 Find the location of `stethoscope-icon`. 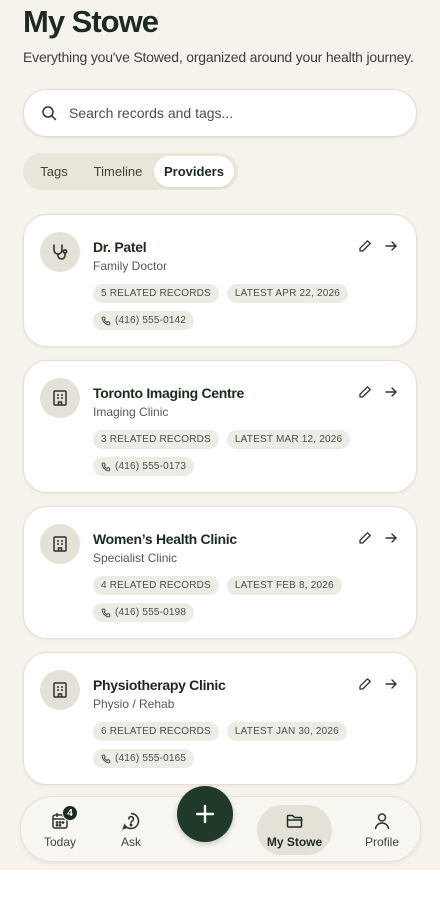

stethoscope-icon is located at coordinates (60, 252).